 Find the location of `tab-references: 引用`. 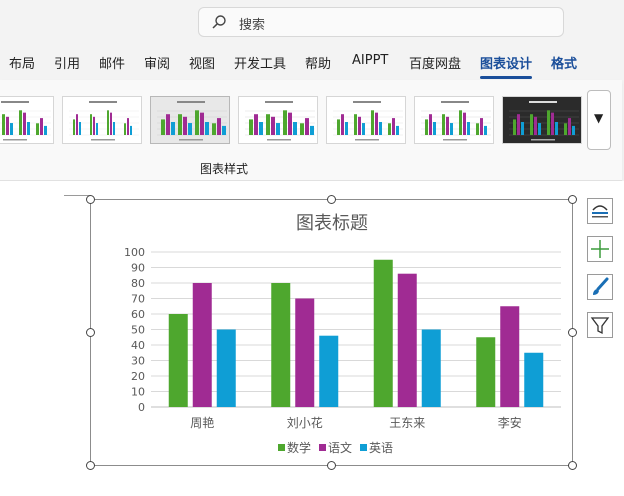

tab-references: 引用 is located at coordinates (67, 62).